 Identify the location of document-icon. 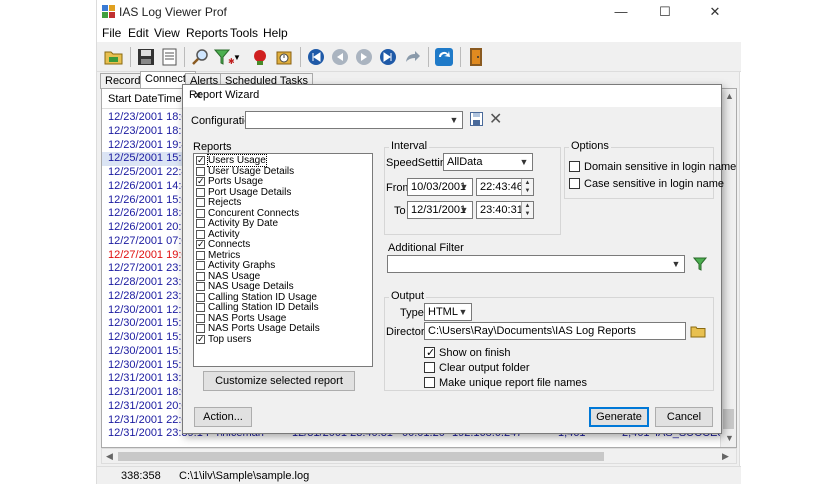
(170, 57).